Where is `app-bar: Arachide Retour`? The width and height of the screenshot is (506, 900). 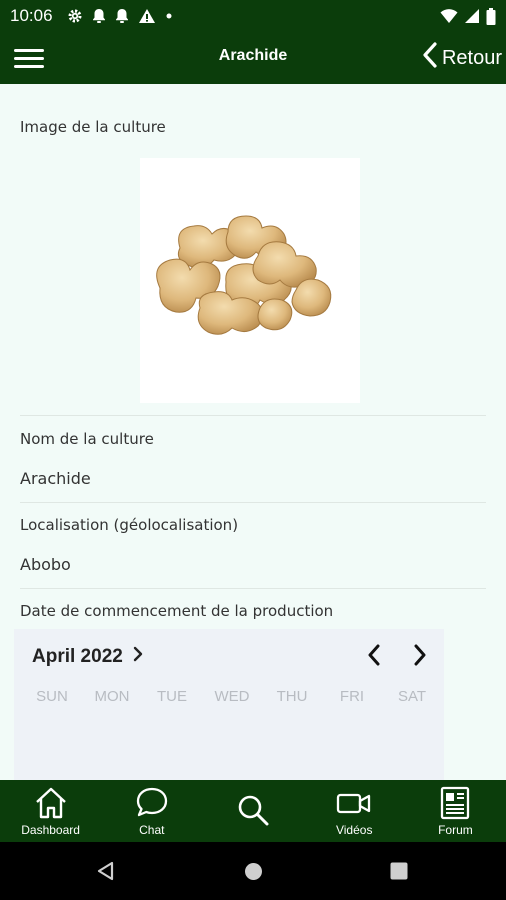
app-bar: Arachide Retour is located at coordinates (253, 58).